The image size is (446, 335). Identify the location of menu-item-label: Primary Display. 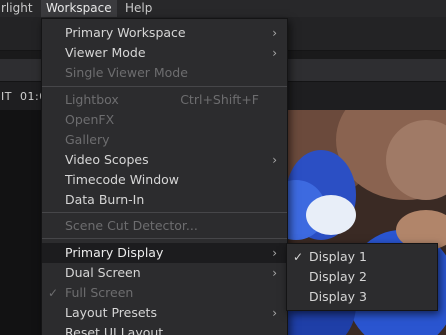
(114, 252).